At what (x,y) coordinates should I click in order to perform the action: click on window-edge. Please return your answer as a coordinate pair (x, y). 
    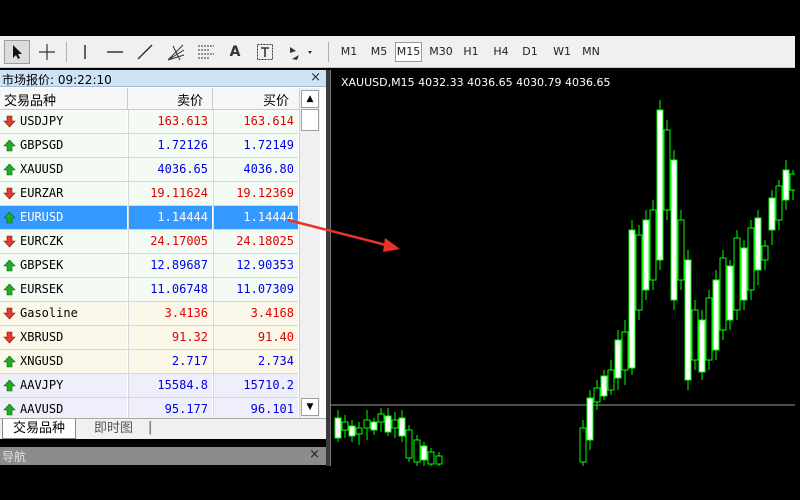
    Looking at the image, I should click on (797, 251).